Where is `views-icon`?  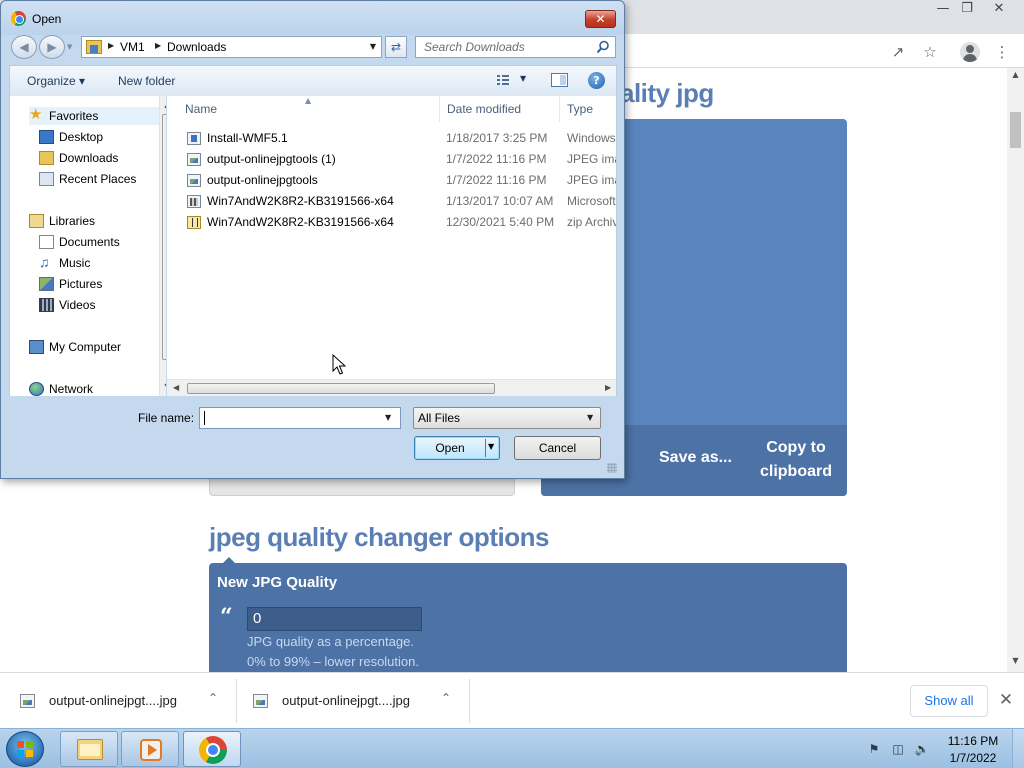
views-icon is located at coordinates (503, 80).